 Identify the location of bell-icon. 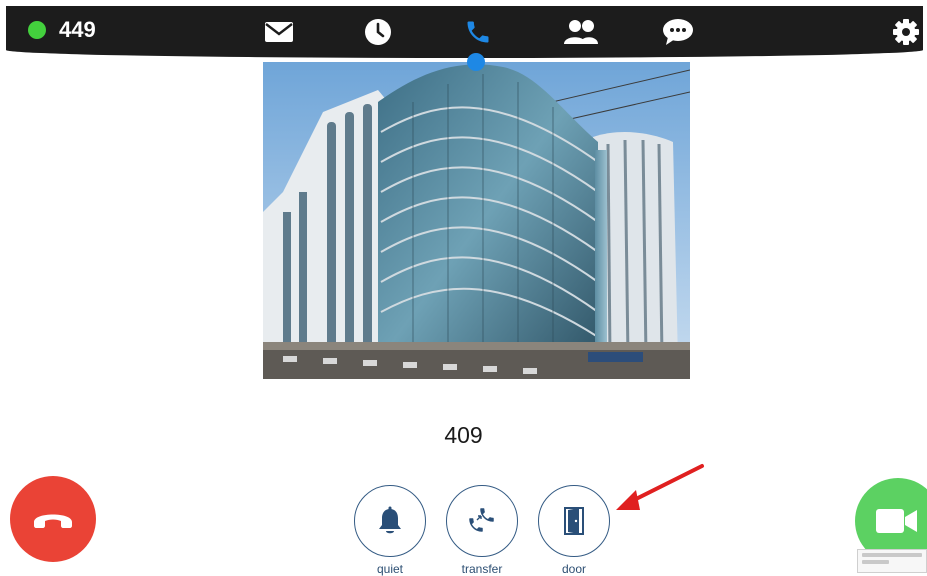
(390, 520).